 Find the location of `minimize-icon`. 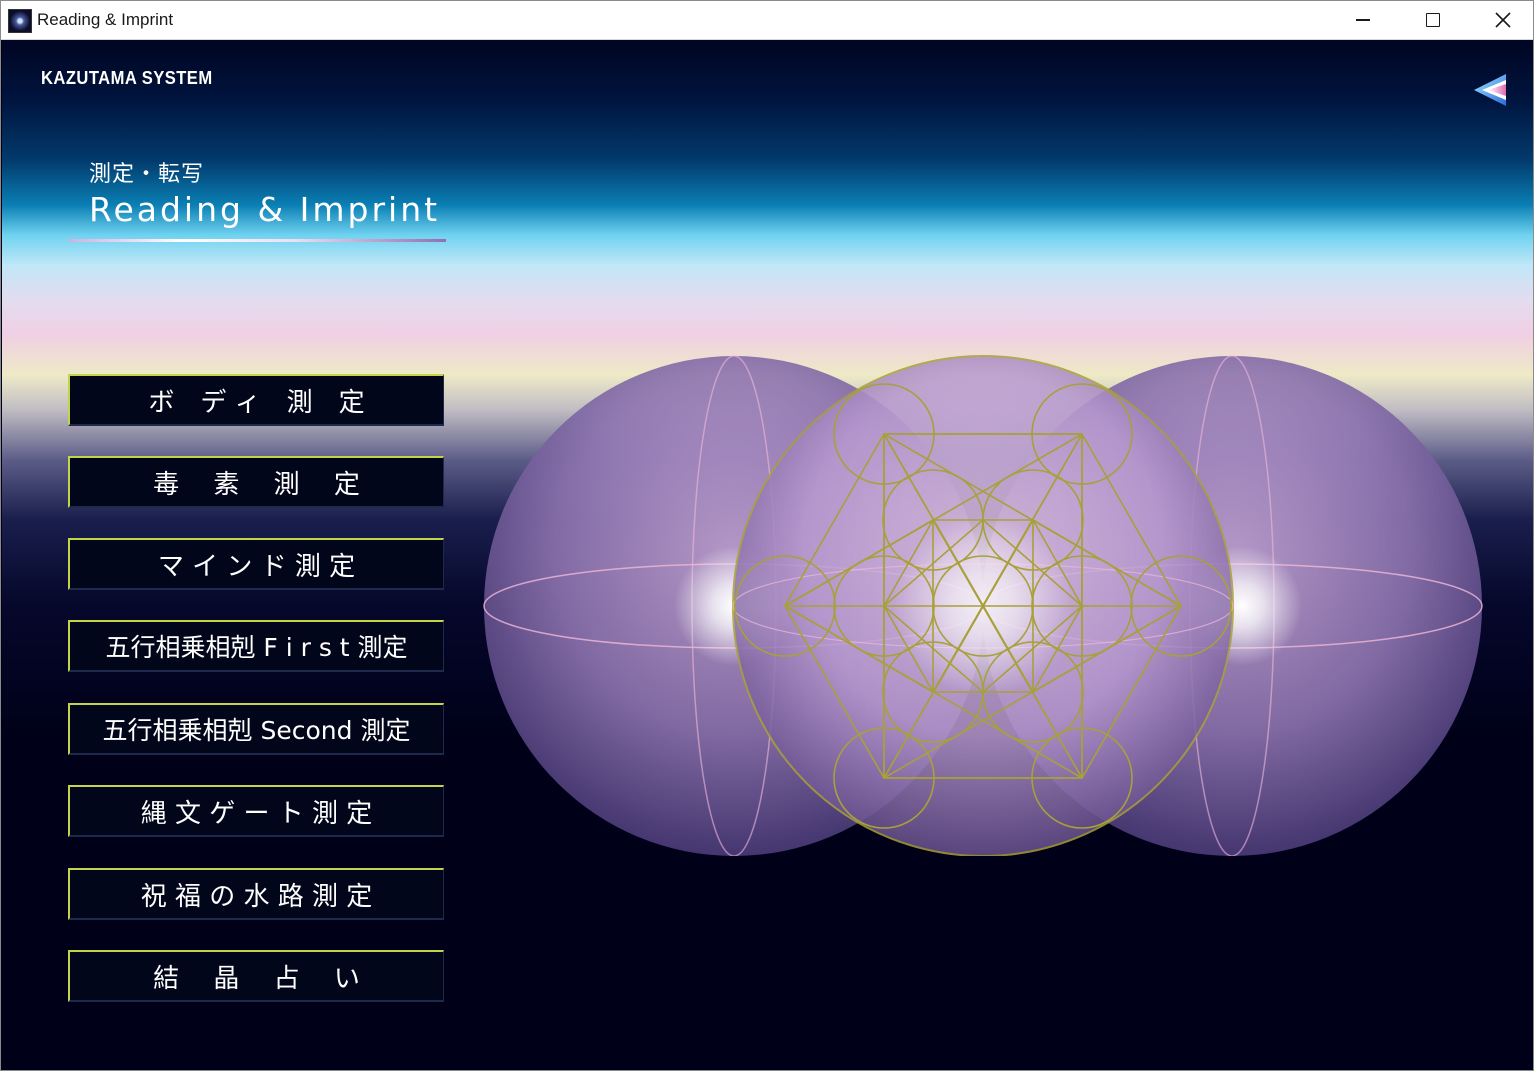

minimize-icon is located at coordinates (1363, 20).